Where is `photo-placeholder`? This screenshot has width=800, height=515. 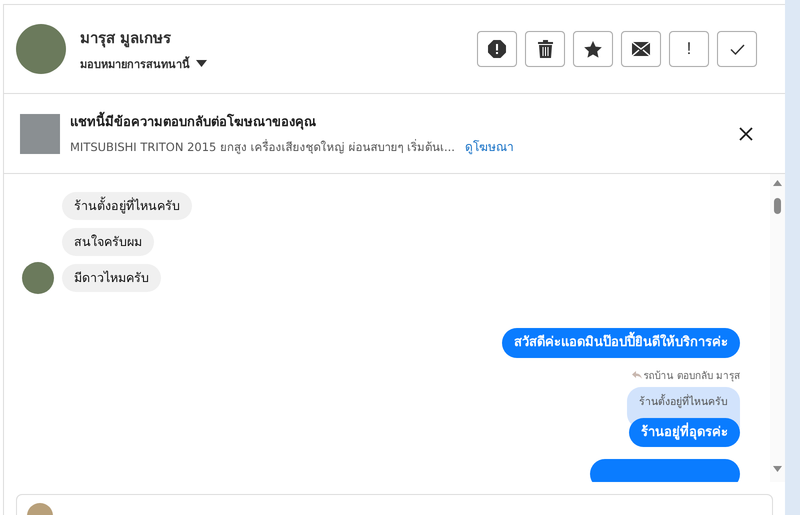 photo-placeholder is located at coordinates (40, 134).